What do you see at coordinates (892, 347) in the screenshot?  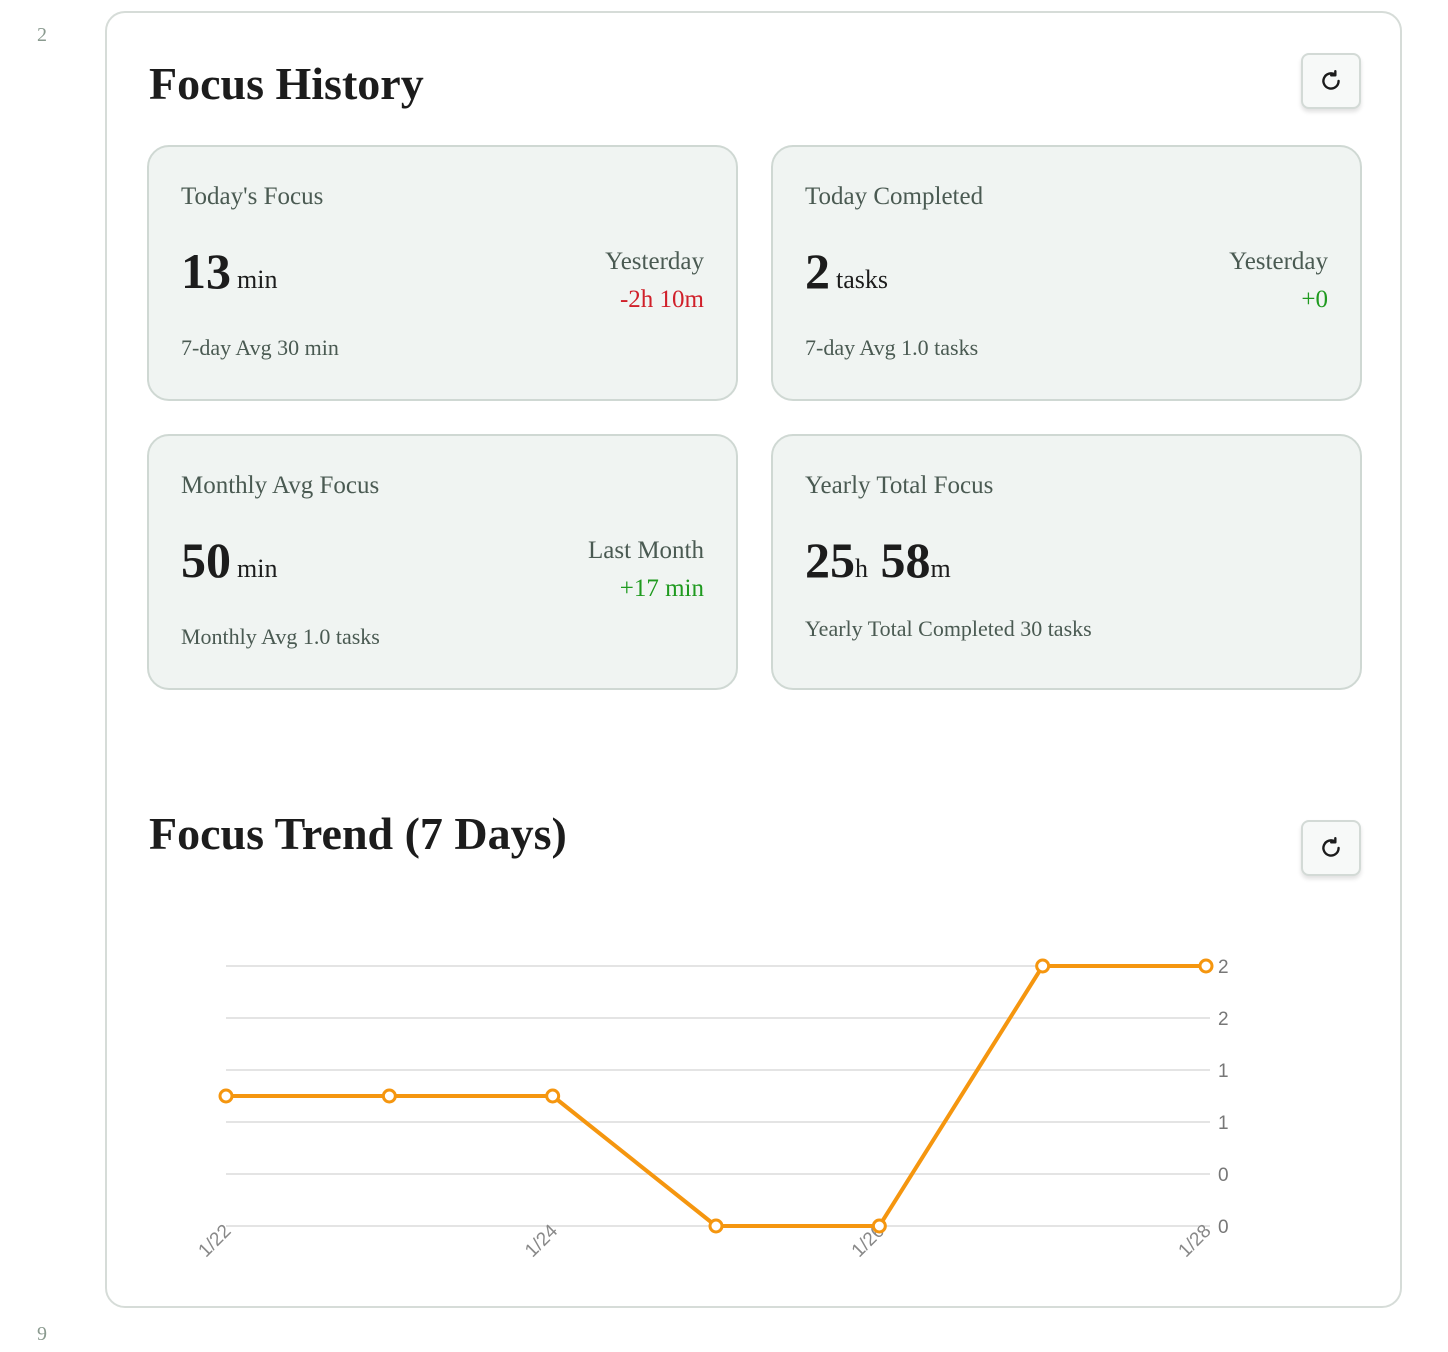 I see `card-footer: 7-day Avg 1.0 tasks` at bounding box center [892, 347].